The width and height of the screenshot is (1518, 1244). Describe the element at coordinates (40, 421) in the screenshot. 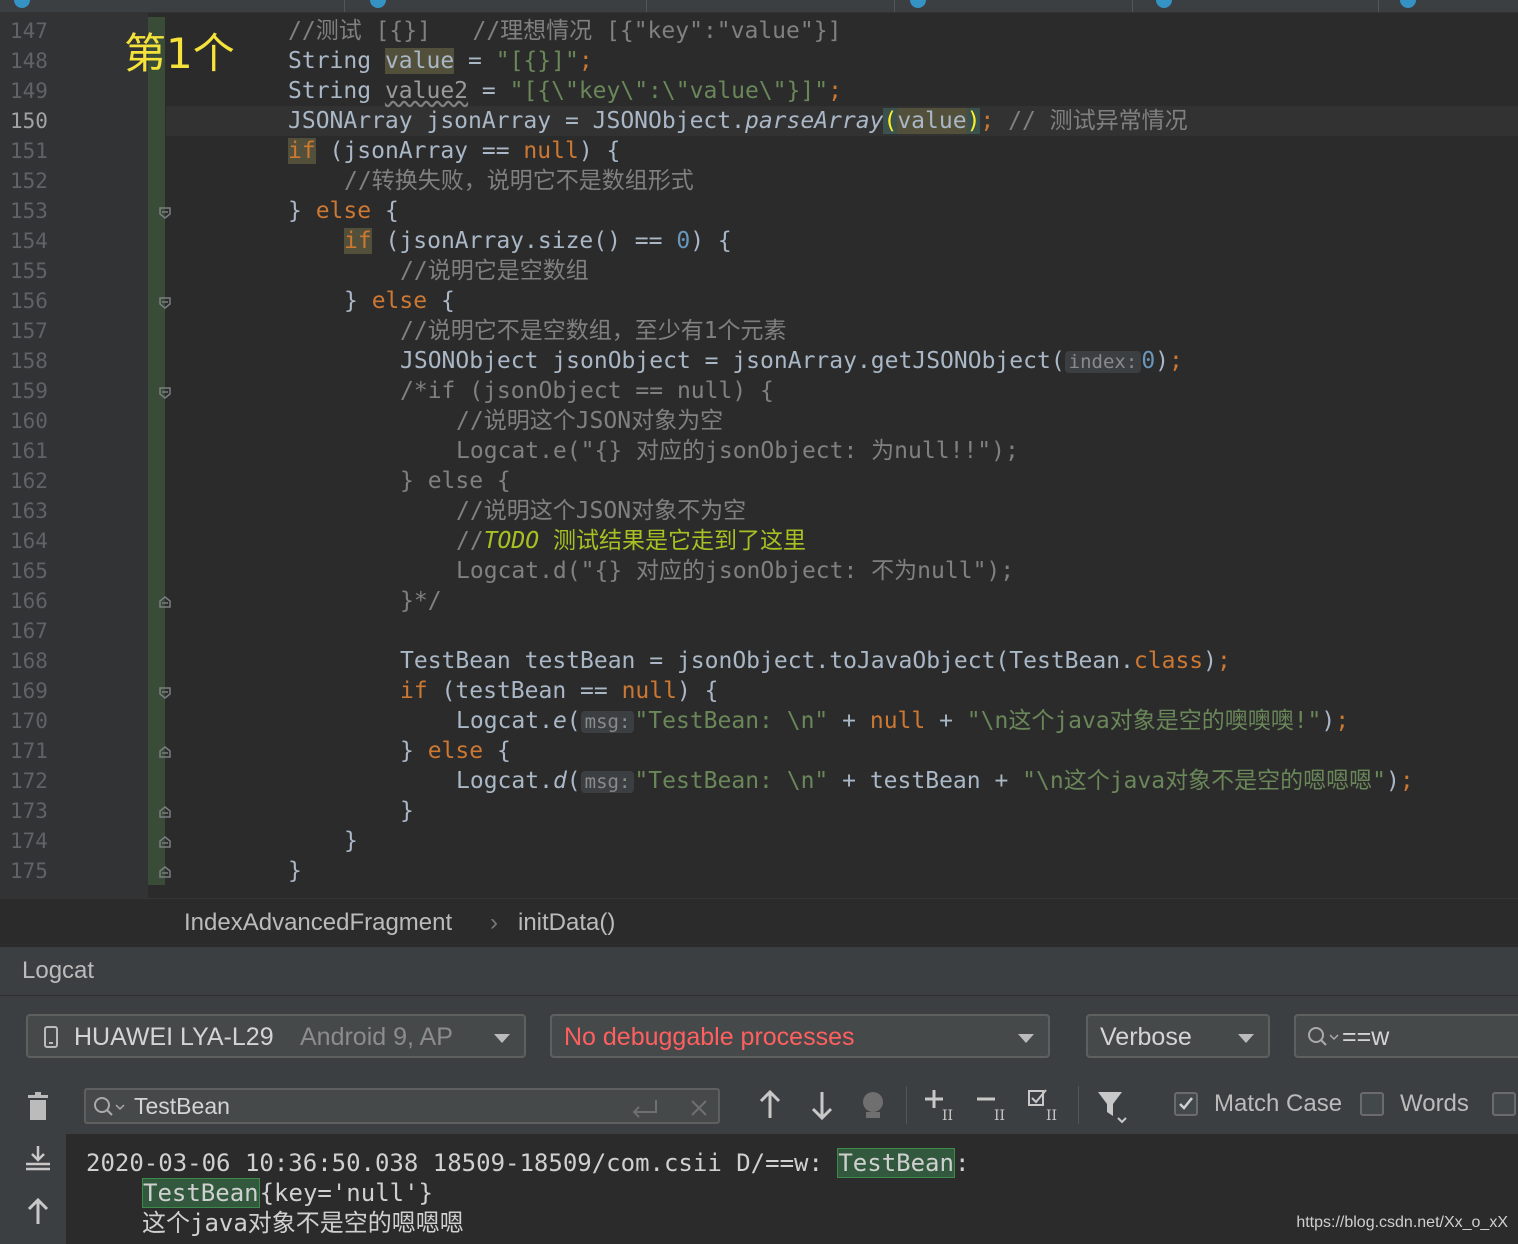

I see `line-number: 160` at that location.